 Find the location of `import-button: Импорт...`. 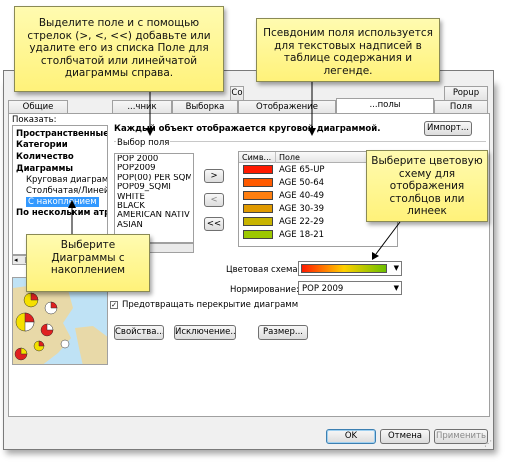

import-button: Импорт... is located at coordinates (448, 128).